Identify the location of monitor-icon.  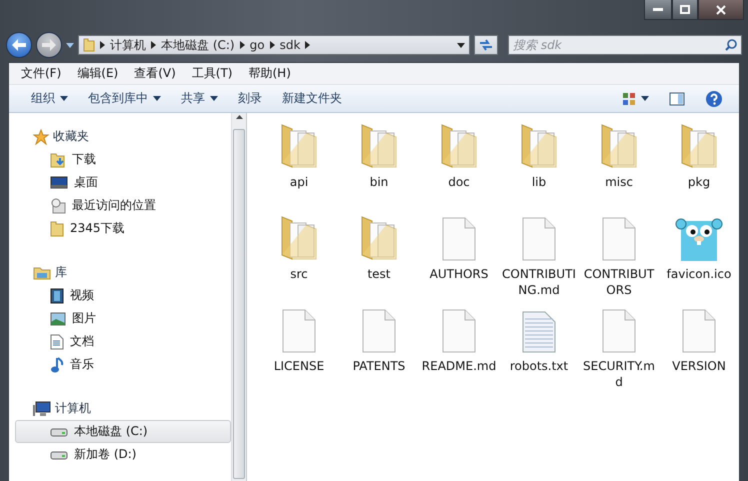
(59, 183).